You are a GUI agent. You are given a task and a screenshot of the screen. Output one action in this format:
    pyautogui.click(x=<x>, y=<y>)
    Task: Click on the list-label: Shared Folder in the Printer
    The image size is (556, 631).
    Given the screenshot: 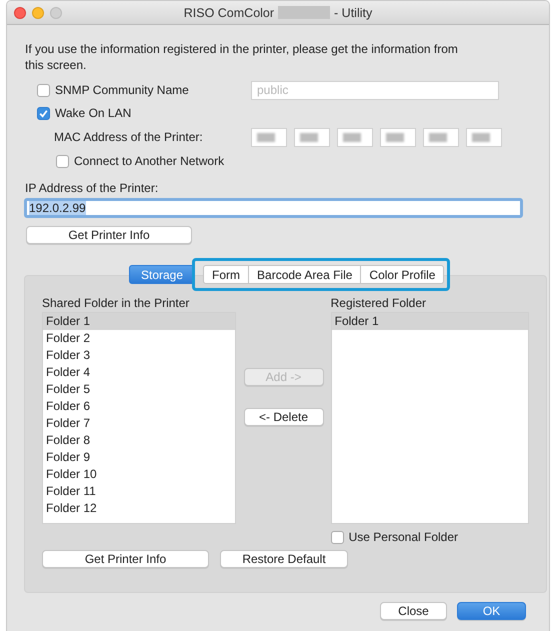 What is the action you would take?
    pyautogui.click(x=116, y=304)
    